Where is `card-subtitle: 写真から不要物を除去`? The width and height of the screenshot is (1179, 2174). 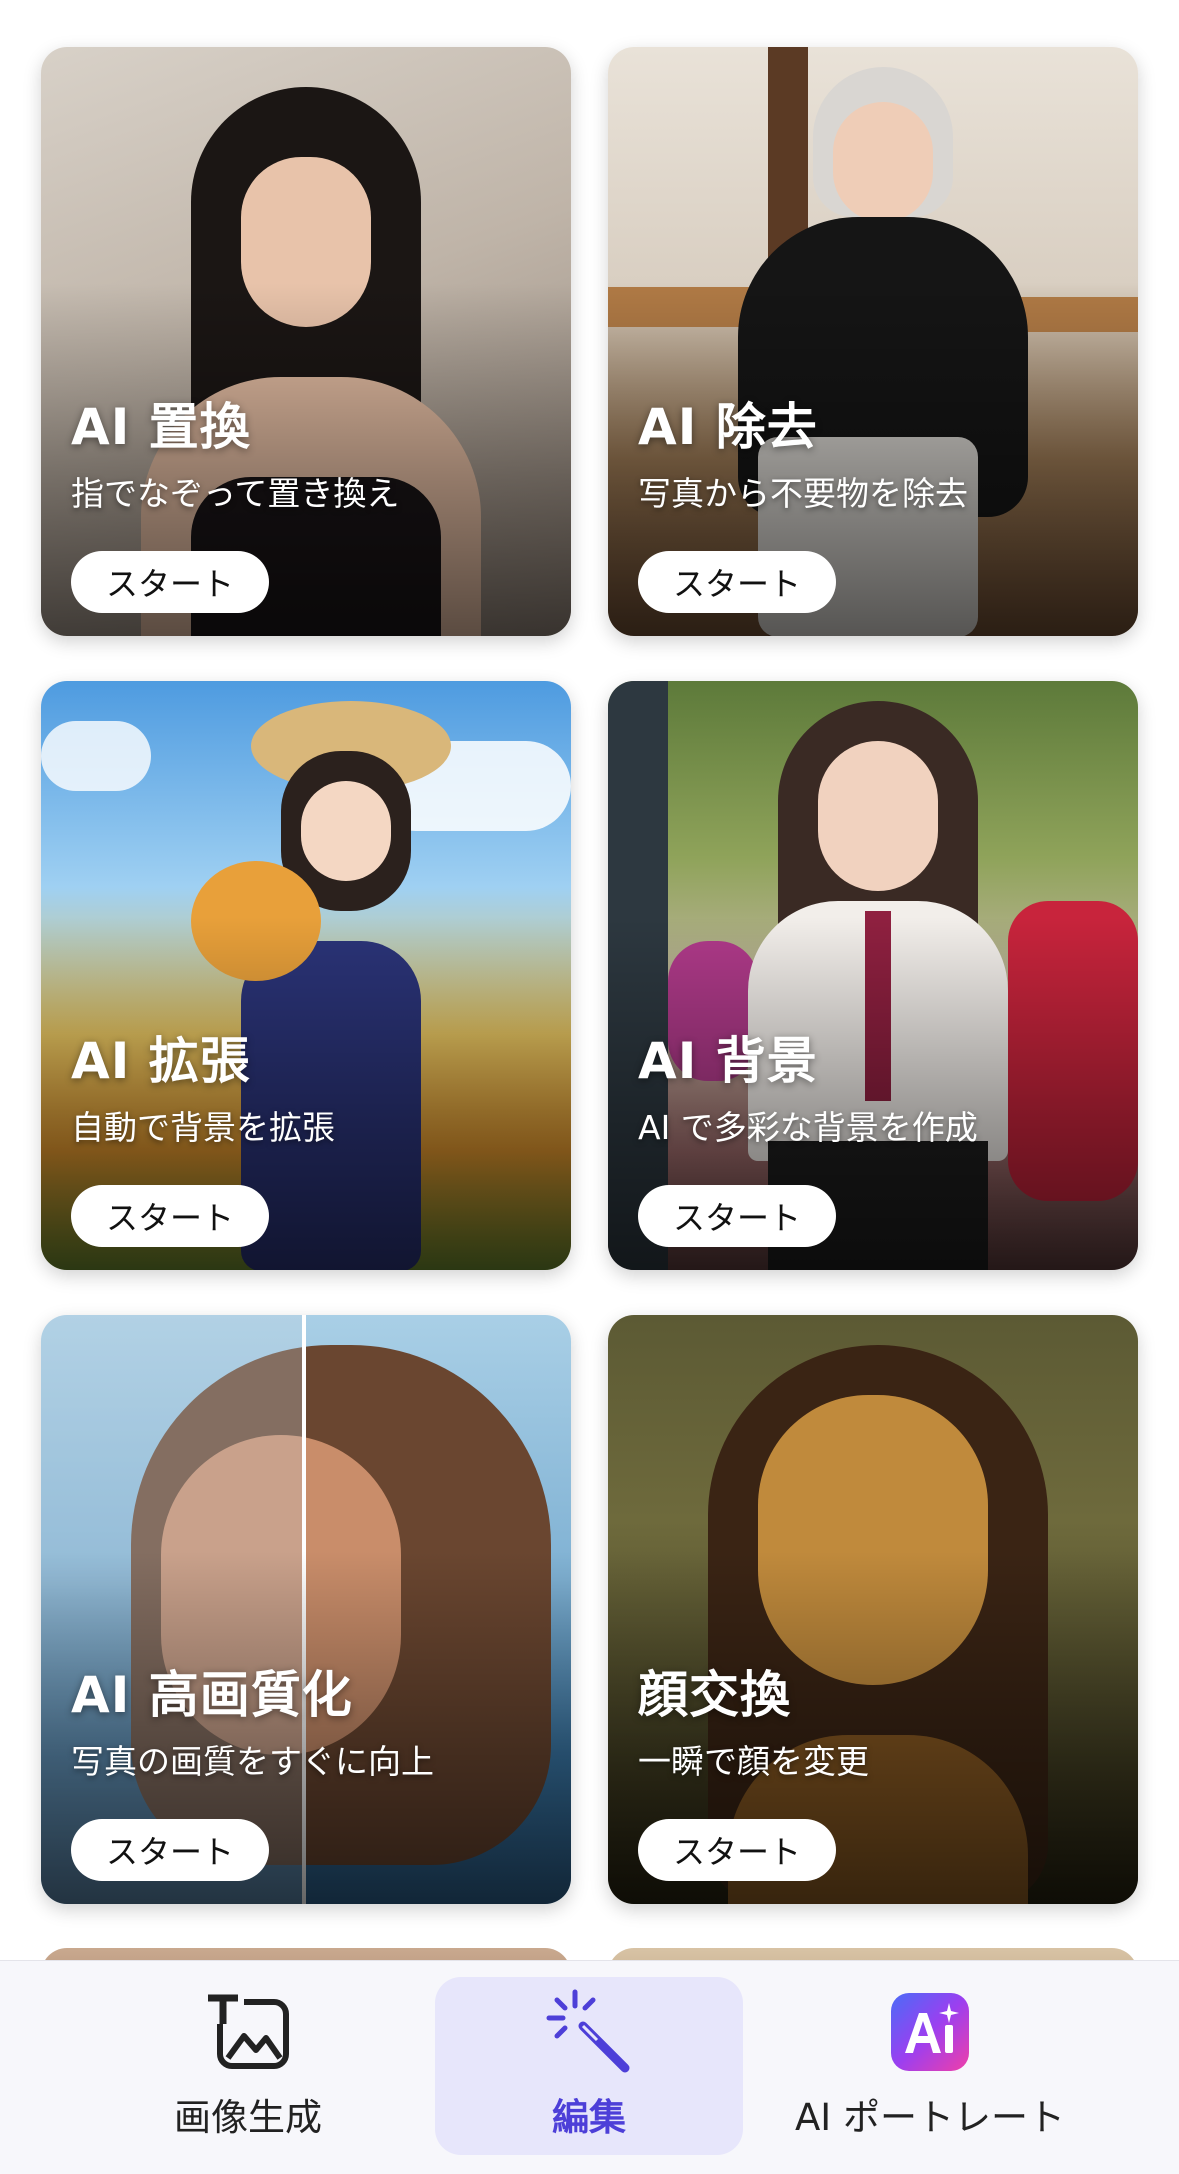 card-subtitle: 写真から不要物を除去 is located at coordinates (803, 493).